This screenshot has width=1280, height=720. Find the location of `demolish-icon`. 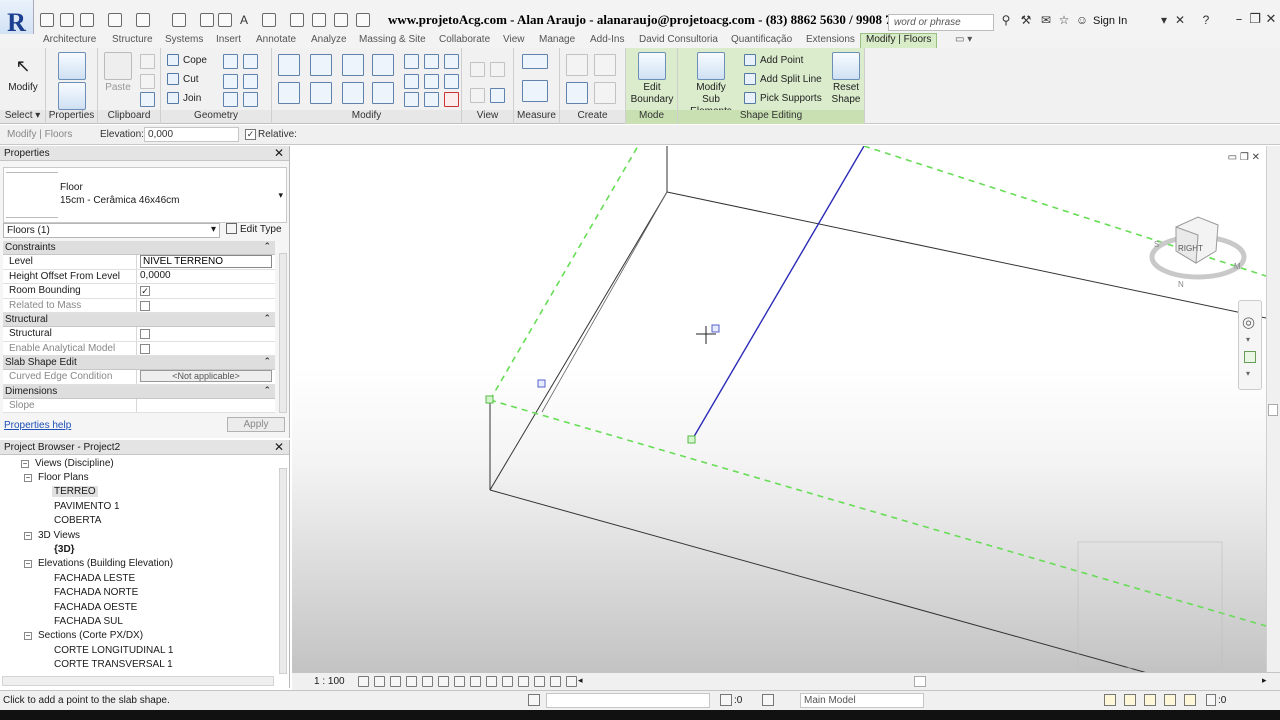

demolish-icon is located at coordinates (250, 81).